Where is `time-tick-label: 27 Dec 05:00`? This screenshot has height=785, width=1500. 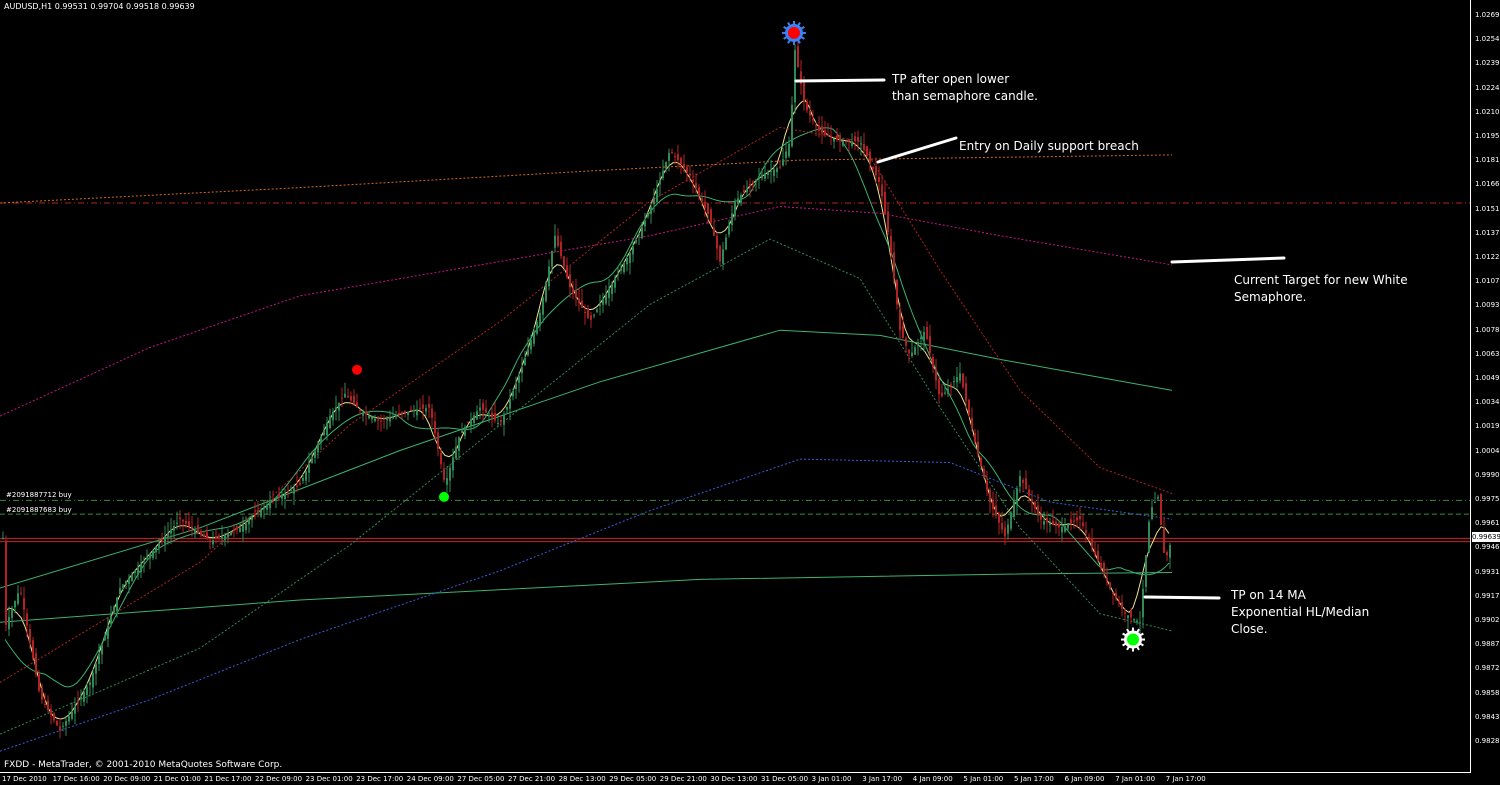
time-tick-label: 27 Dec 05:00 is located at coordinates (481, 779).